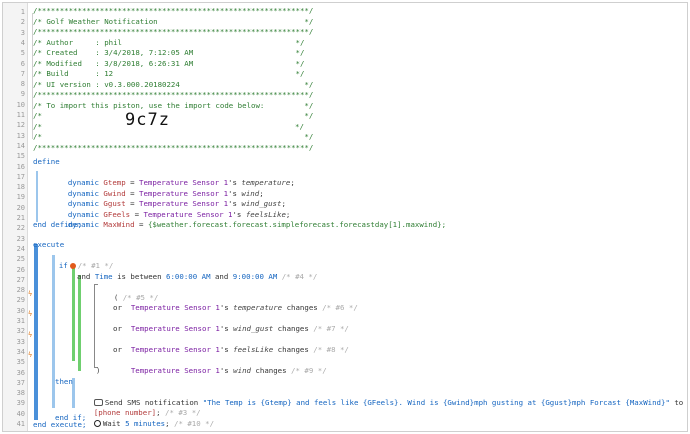 This screenshot has width=690, height=434. I want to click on action-label: Wait, so click(114, 423).